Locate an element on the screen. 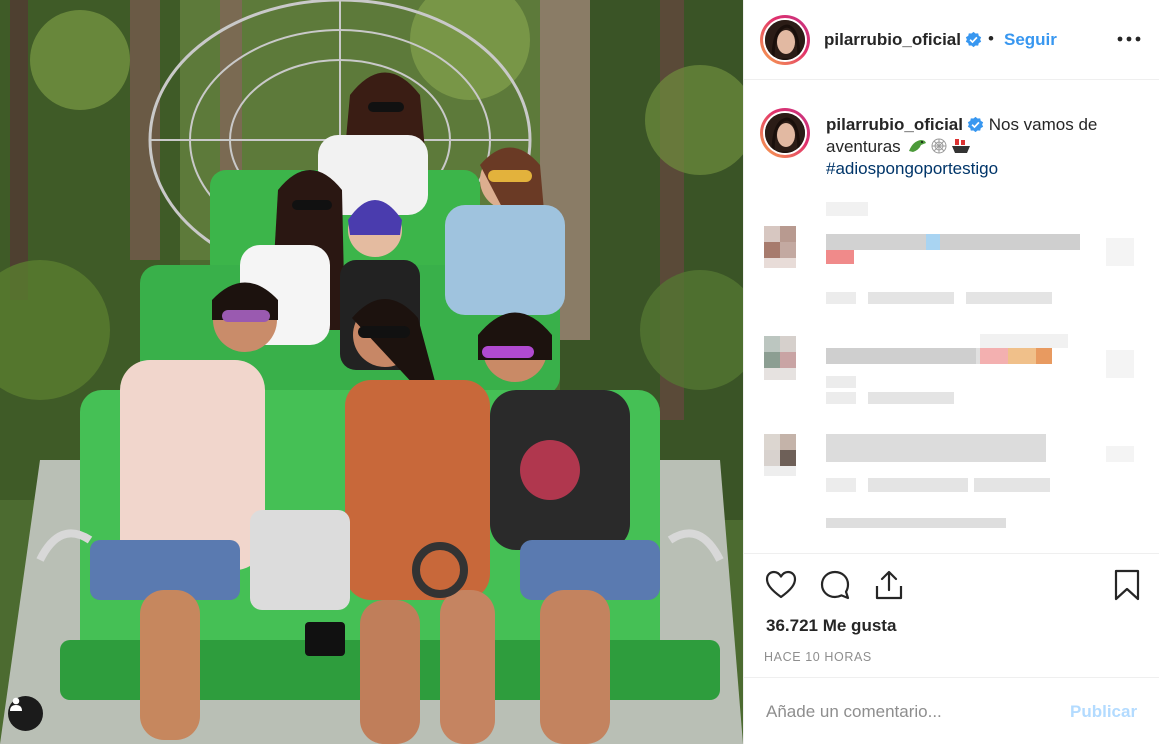 The width and height of the screenshot is (1159, 744). user-tag-button is located at coordinates (25, 713).